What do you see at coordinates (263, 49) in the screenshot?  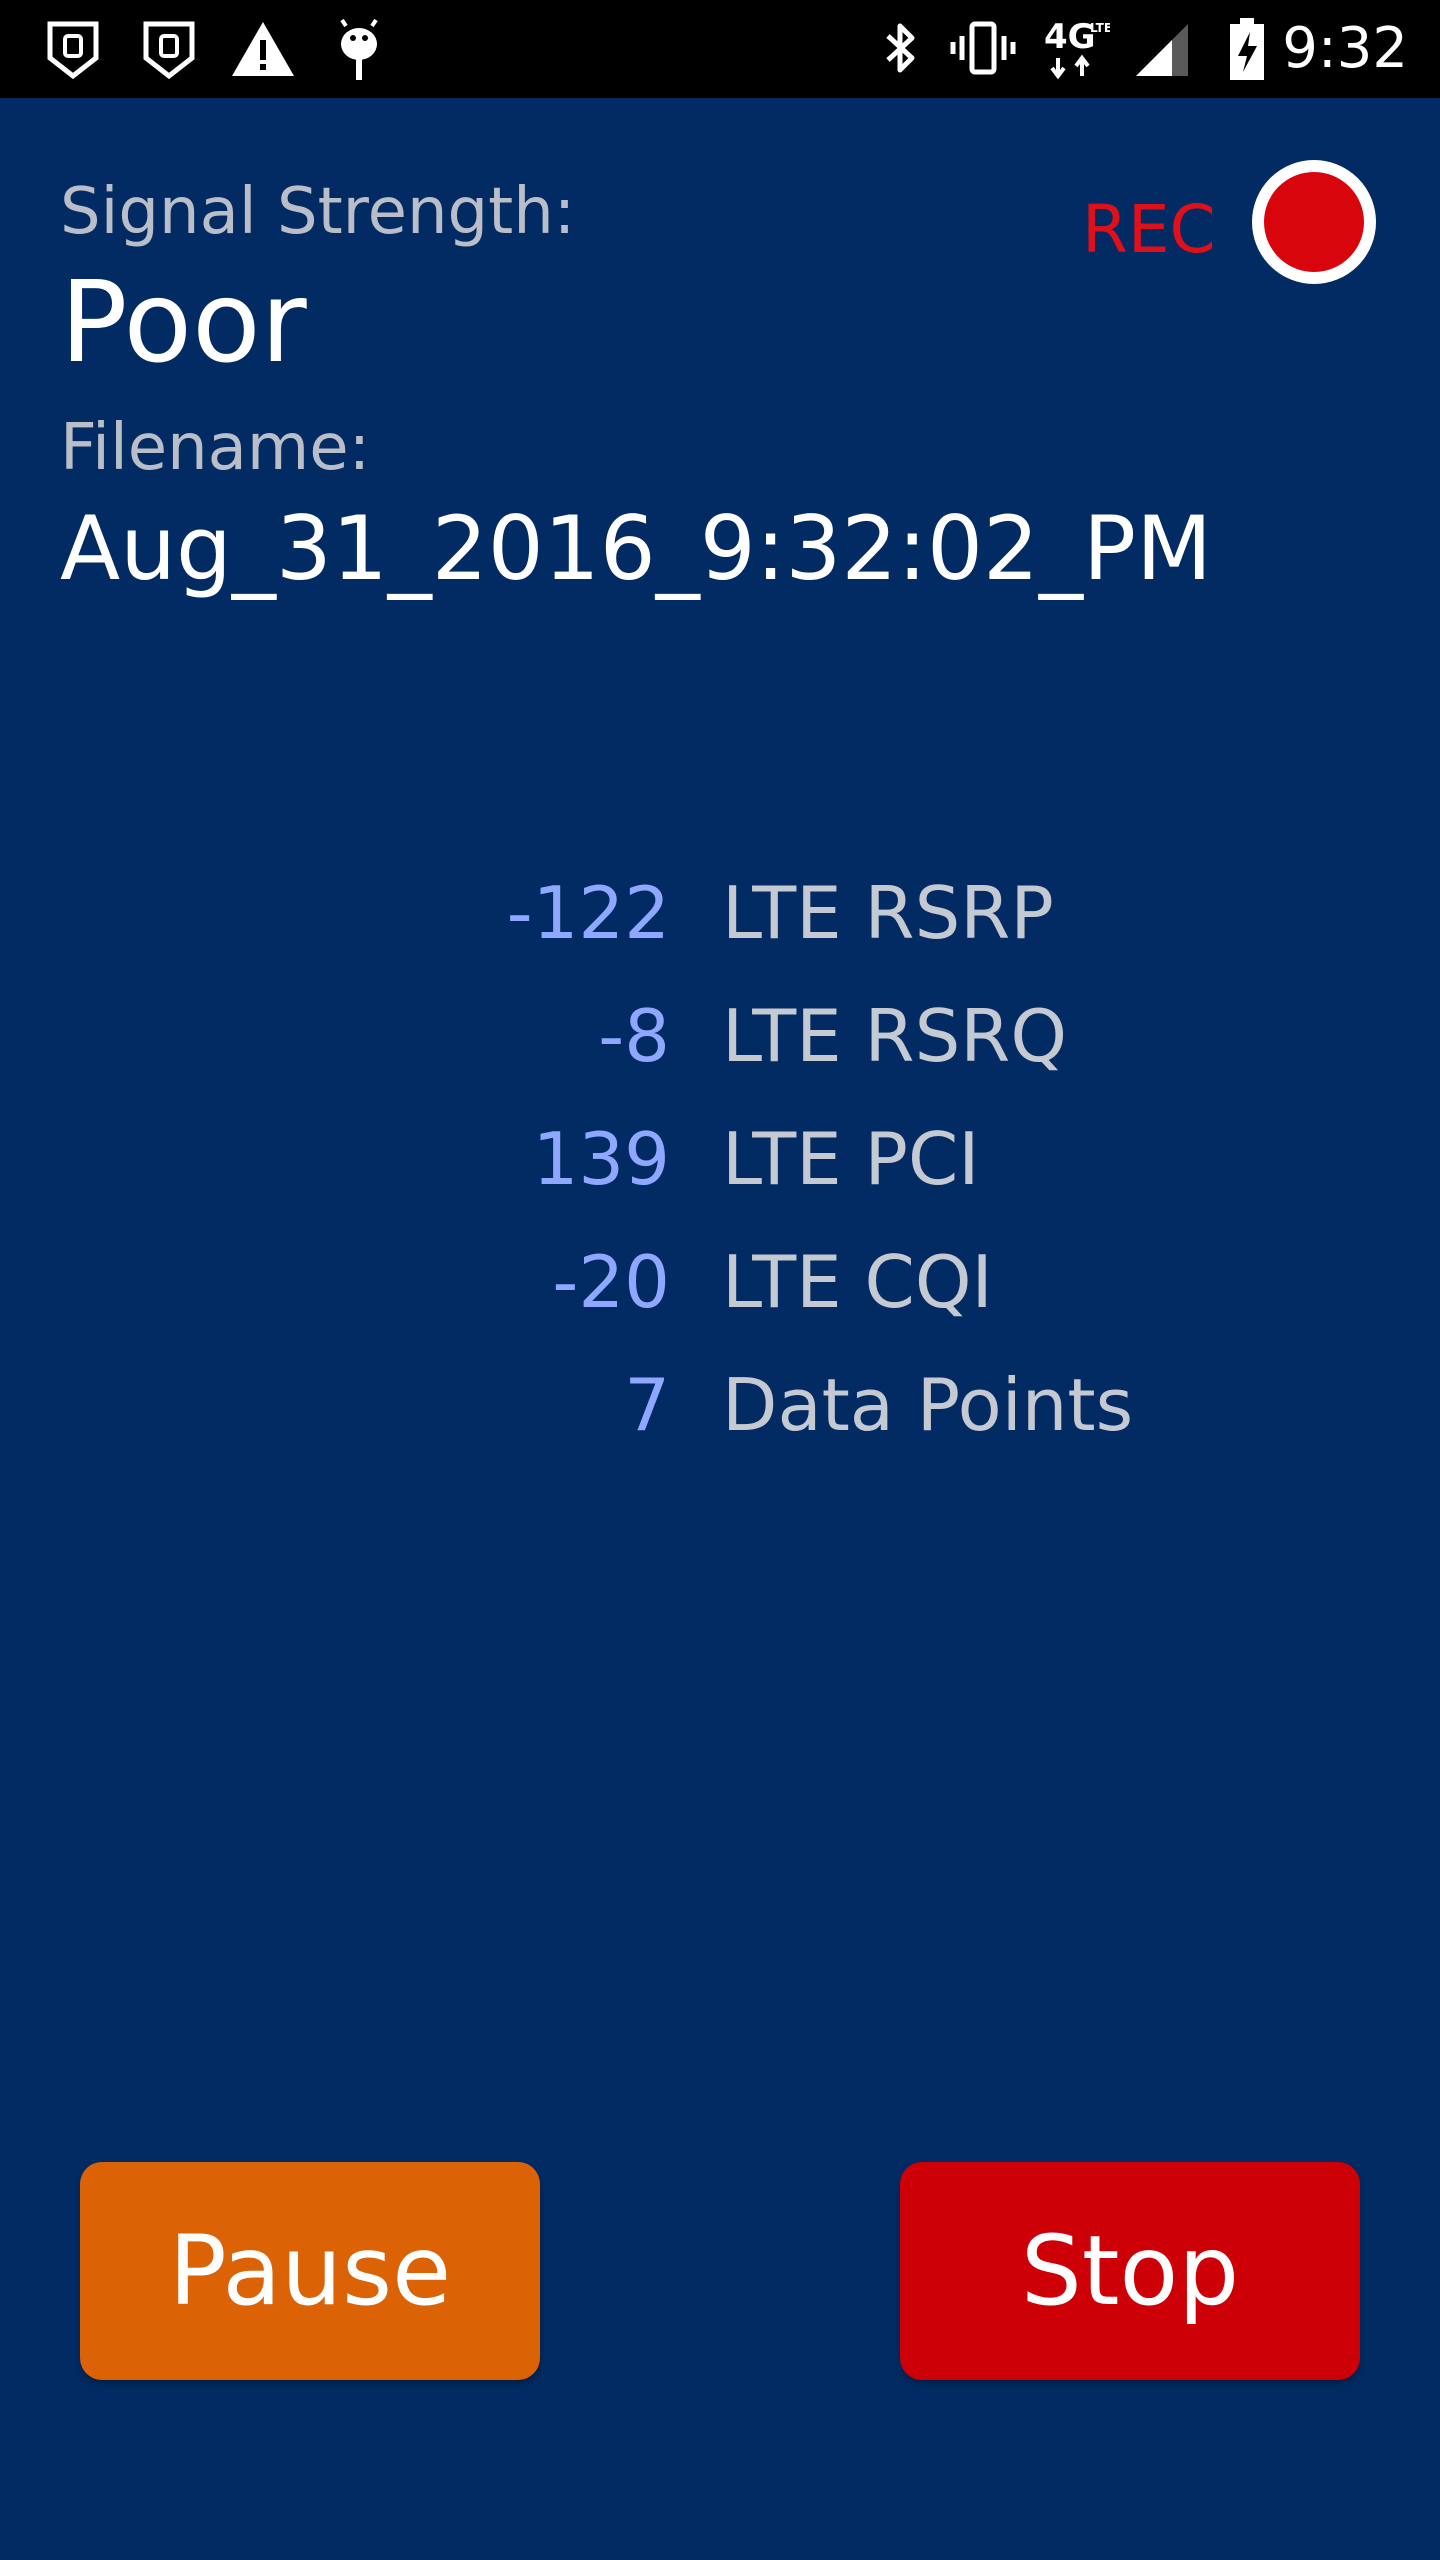 I see `warning-icon` at bounding box center [263, 49].